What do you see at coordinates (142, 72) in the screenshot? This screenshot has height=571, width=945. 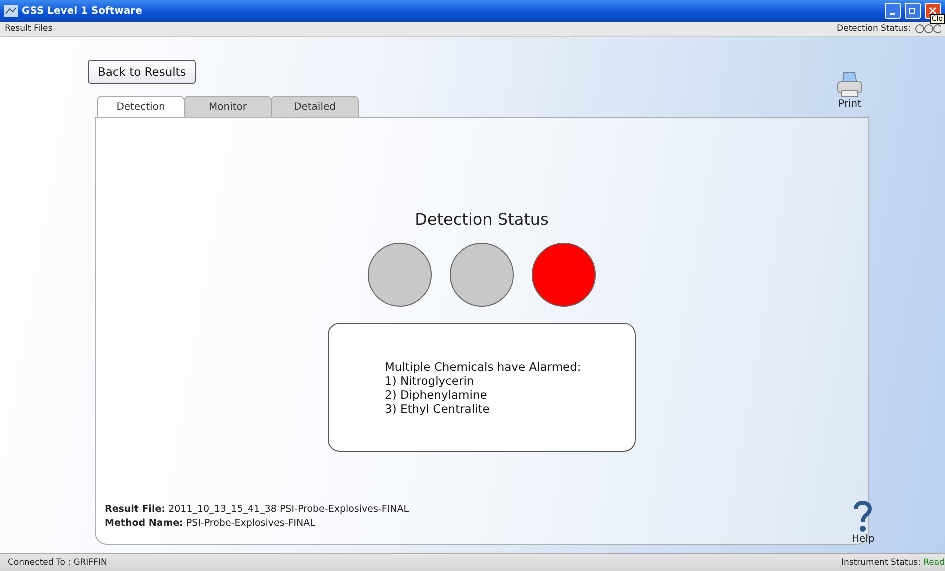 I see `back-button: Back to Results` at bounding box center [142, 72].